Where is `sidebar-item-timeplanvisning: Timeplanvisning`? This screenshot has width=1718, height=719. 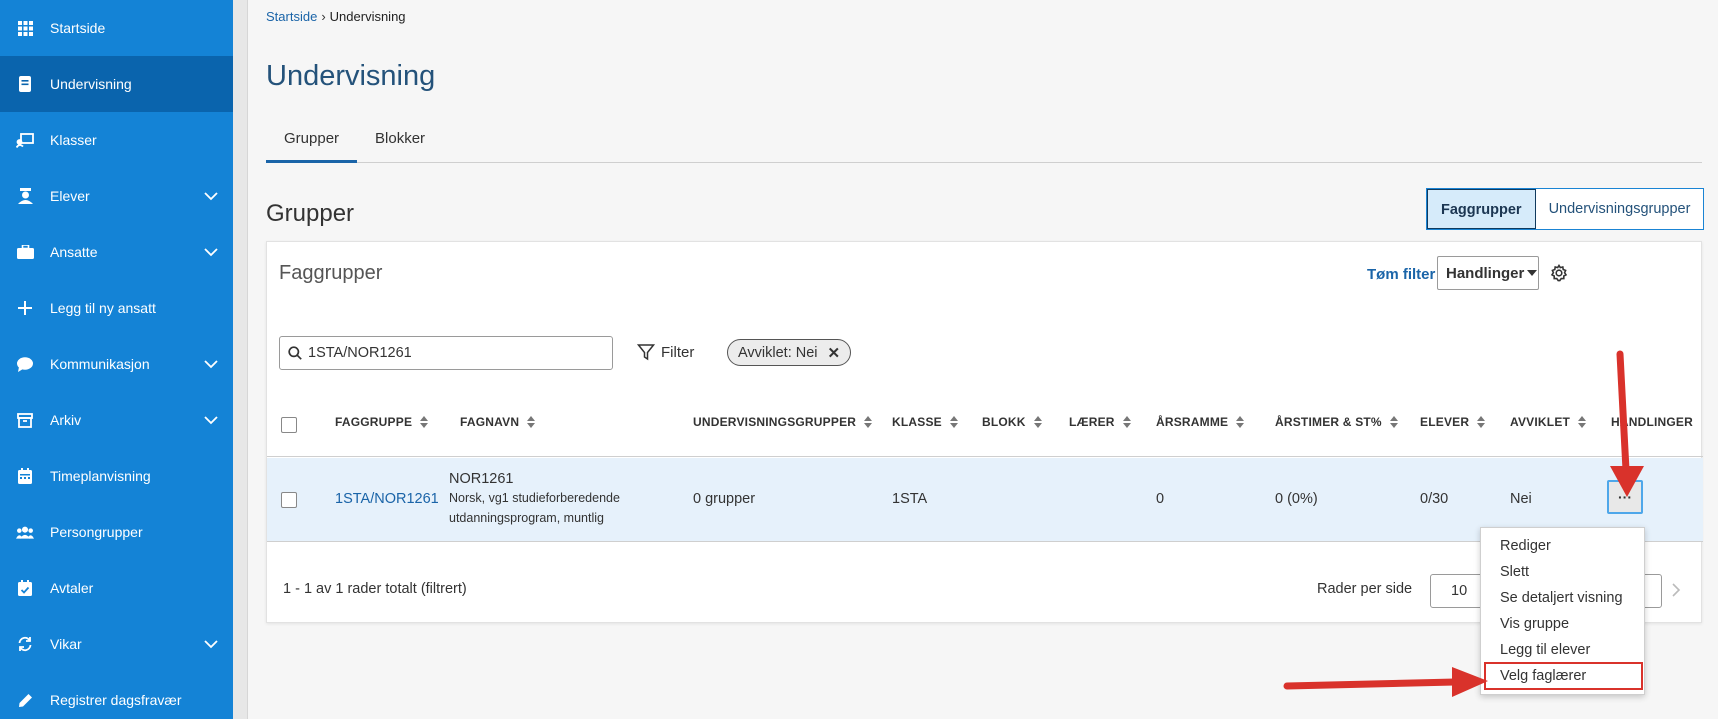
sidebar-item-timeplanvisning: Timeplanvisning is located at coordinates (116, 476).